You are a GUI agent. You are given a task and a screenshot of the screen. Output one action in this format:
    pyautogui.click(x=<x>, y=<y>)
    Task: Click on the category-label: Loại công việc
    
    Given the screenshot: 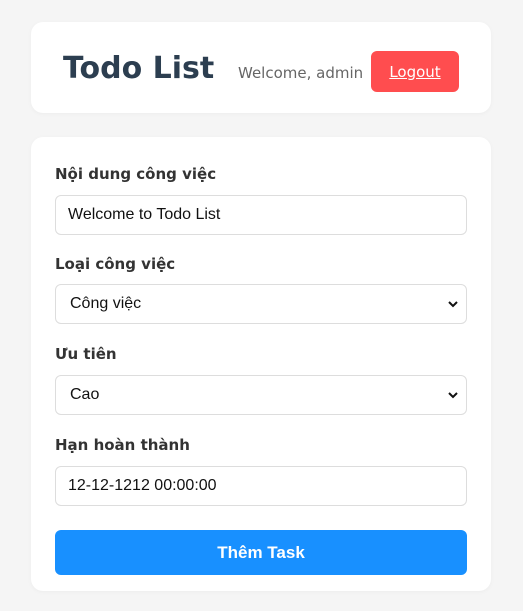 What is the action you would take?
    pyautogui.click(x=115, y=264)
    